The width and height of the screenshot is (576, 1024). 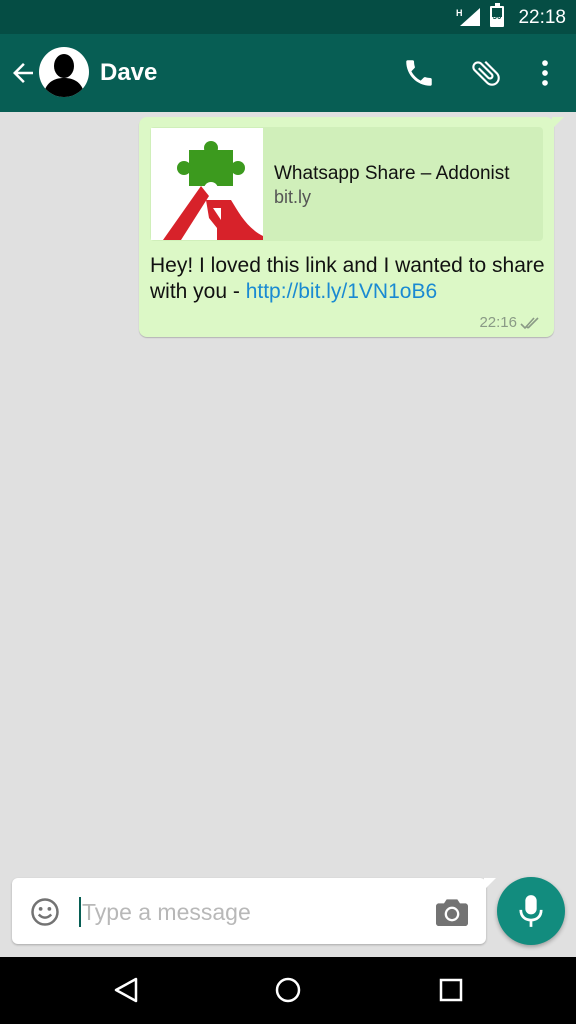 What do you see at coordinates (392, 173) in the screenshot?
I see `link-preview-title: Whatsapp Share – Addonist` at bounding box center [392, 173].